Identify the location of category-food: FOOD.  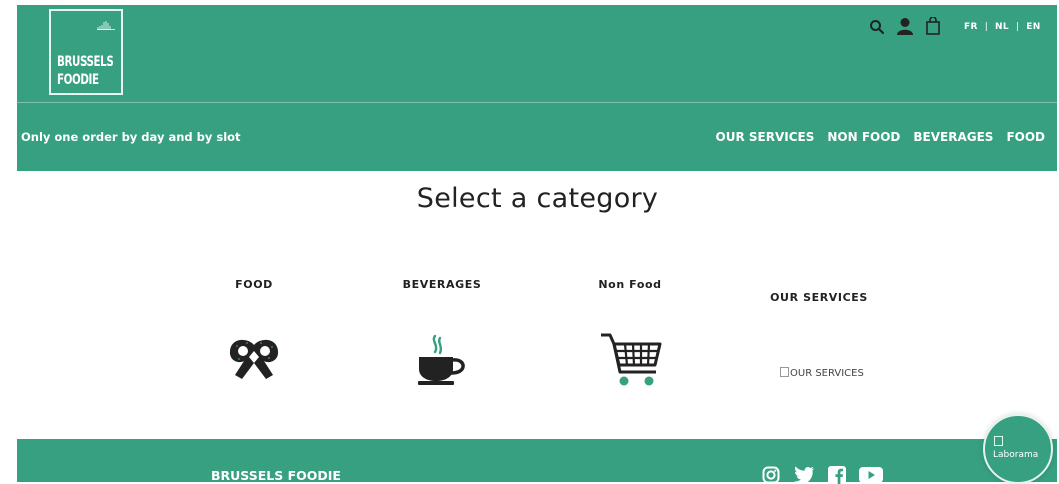
(254, 284).